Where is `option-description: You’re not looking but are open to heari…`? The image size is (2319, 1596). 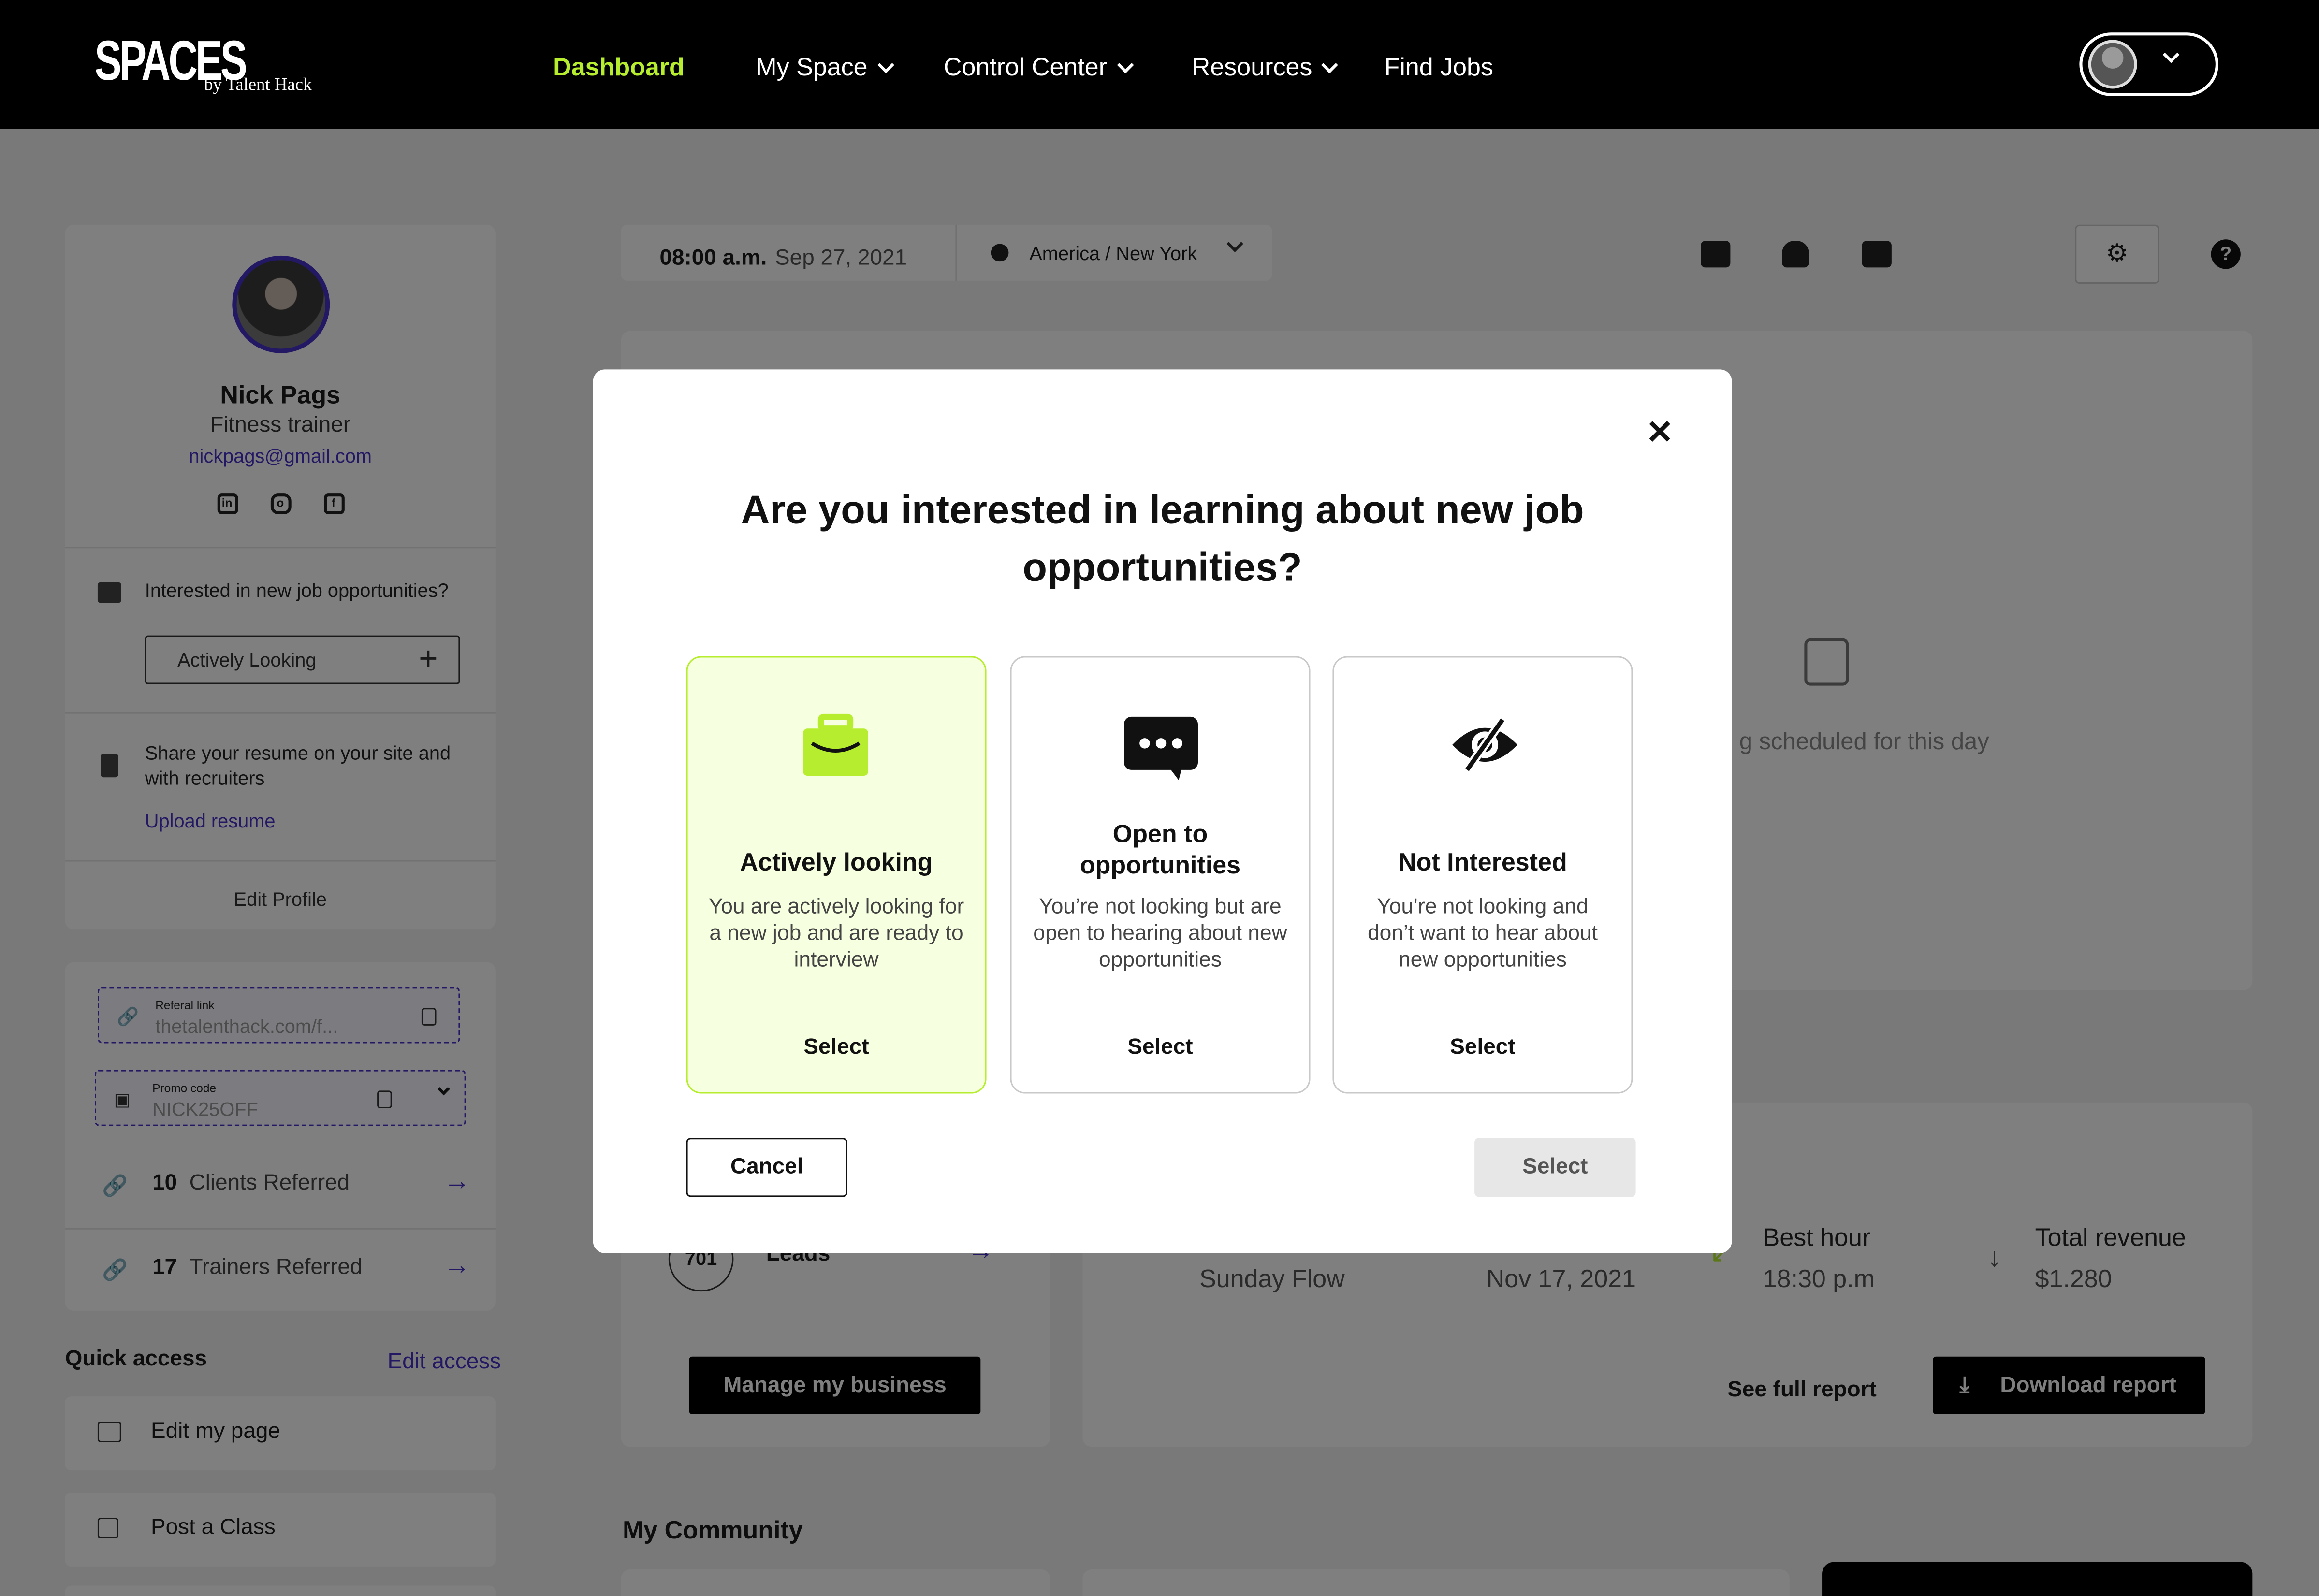 option-description: You’re not looking but are open to heari… is located at coordinates (1160, 933).